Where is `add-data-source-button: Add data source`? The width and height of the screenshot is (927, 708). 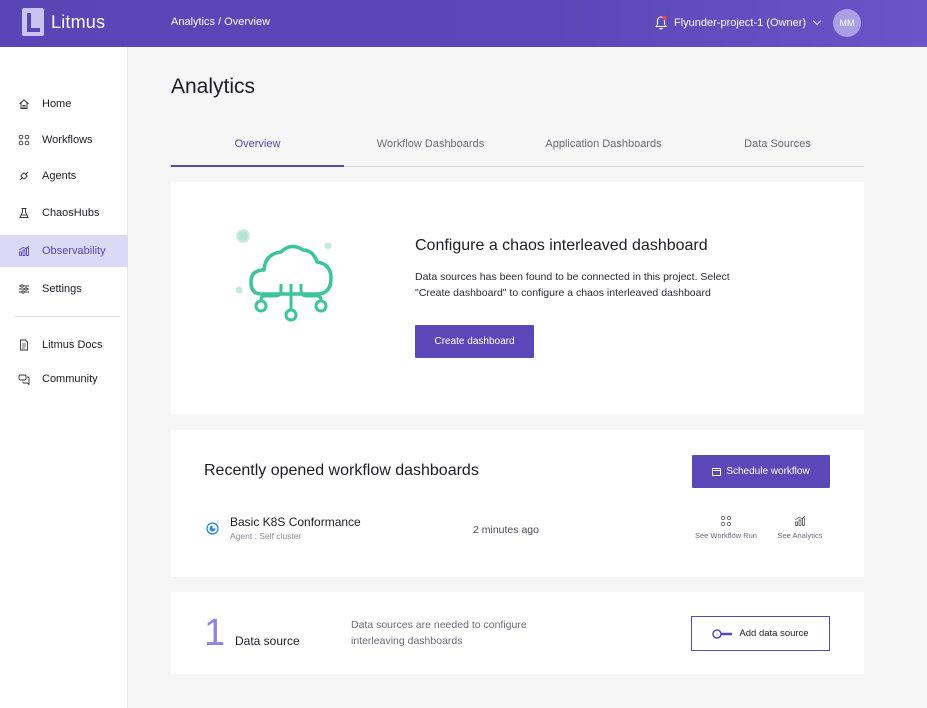 add-data-source-button: Add data source is located at coordinates (760, 633).